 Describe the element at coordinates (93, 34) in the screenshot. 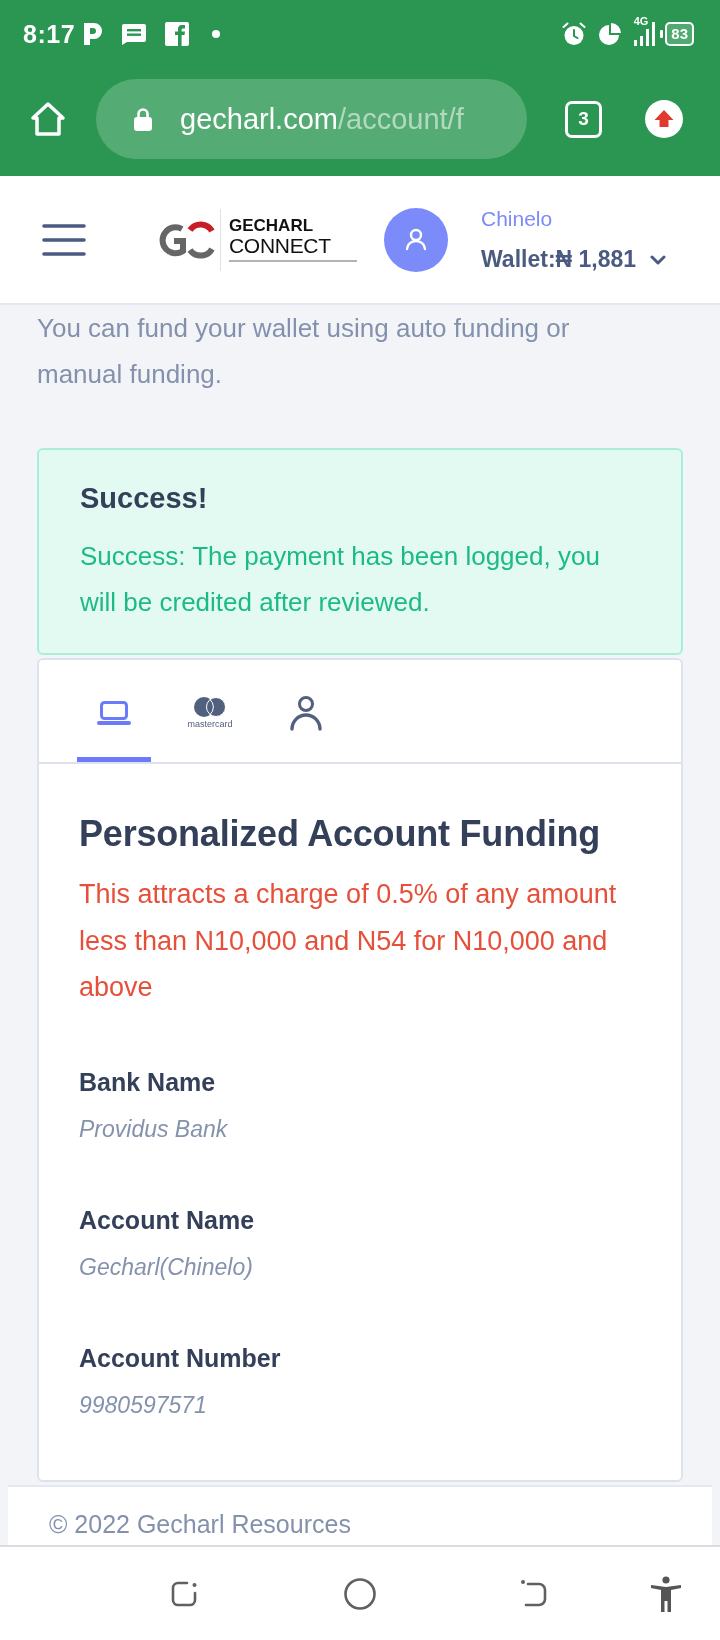

I see `letter-p-icon` at that location.